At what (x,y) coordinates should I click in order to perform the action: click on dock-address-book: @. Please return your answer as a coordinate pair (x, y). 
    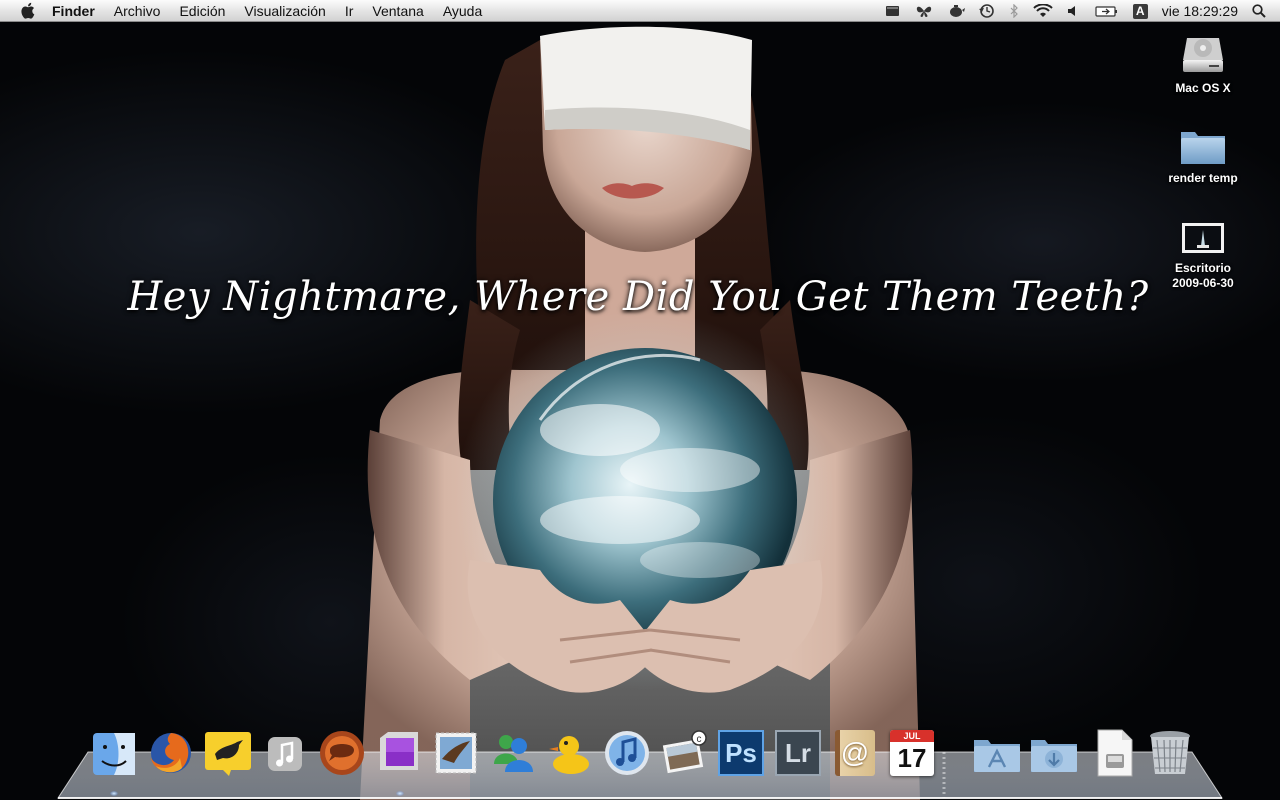
    Looking at the image, I should click on (855, 753).